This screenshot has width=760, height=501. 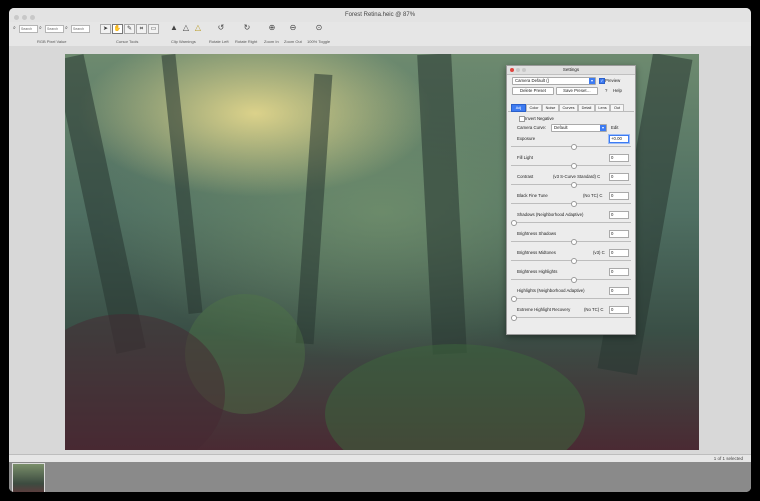 I want to click on contrast-slider, so click(x=571, y=185).